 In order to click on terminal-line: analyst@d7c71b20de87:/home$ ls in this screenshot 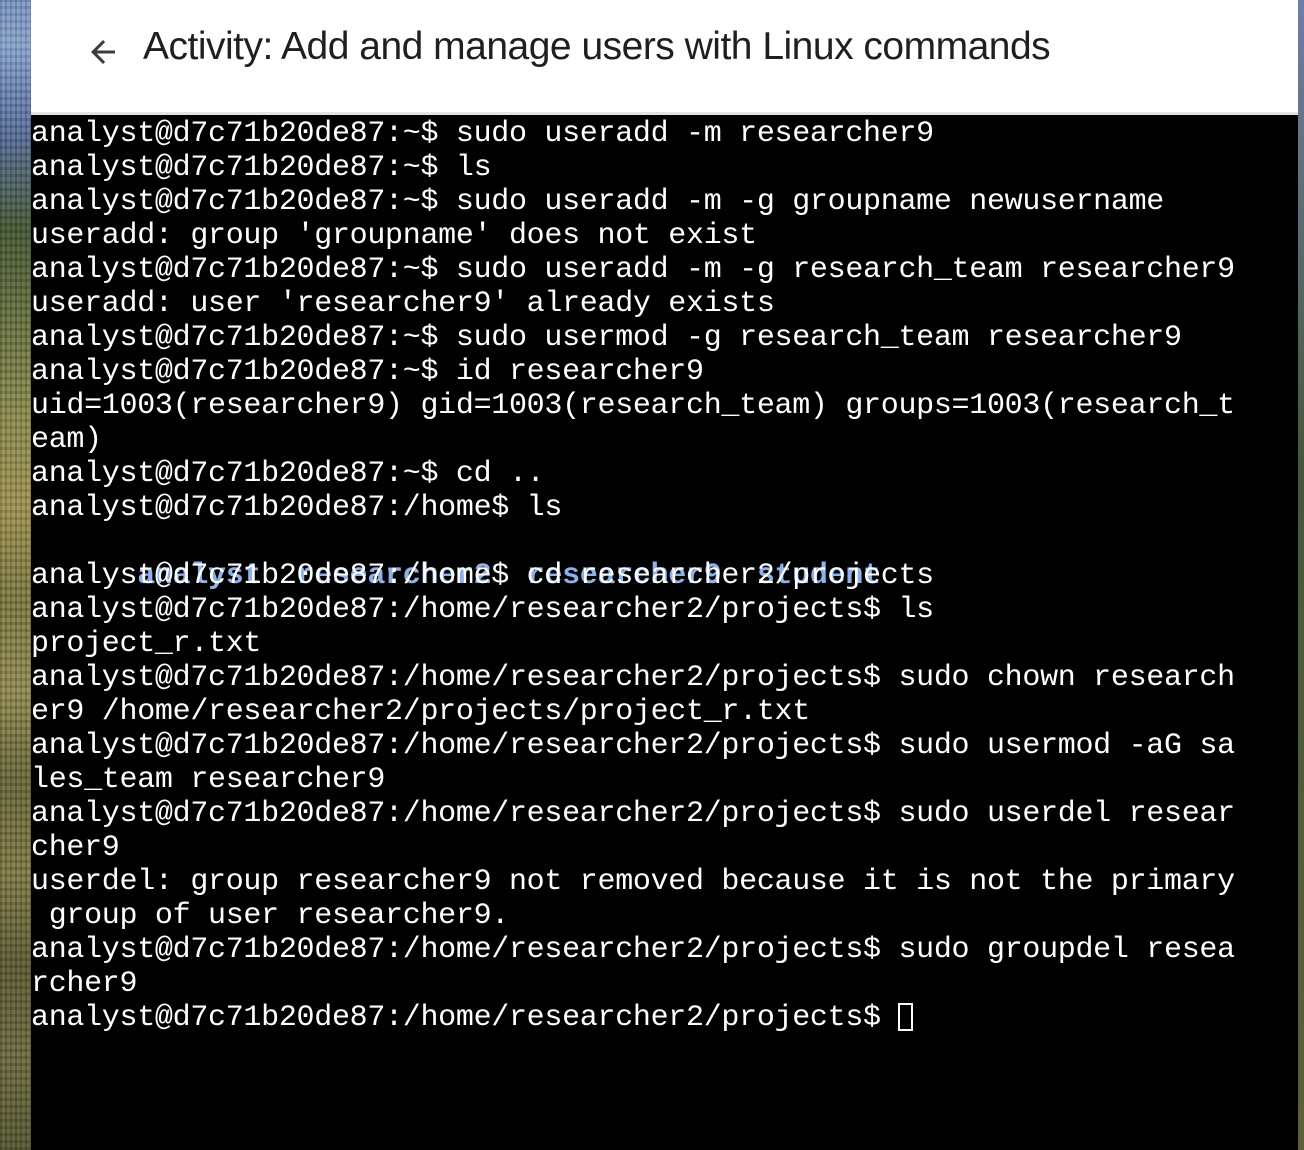, I will do `click(297, 508)`.